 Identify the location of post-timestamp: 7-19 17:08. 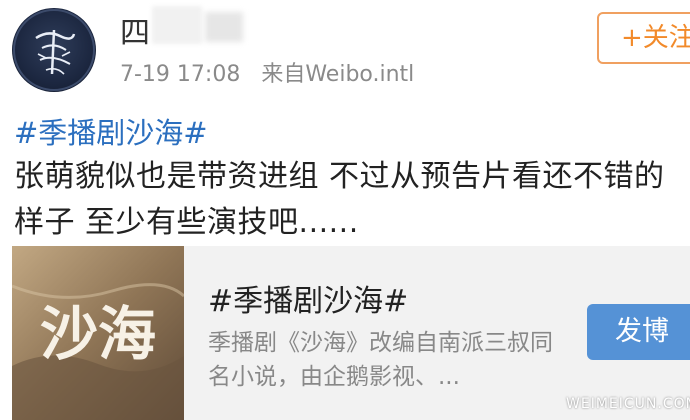
(180, 74).